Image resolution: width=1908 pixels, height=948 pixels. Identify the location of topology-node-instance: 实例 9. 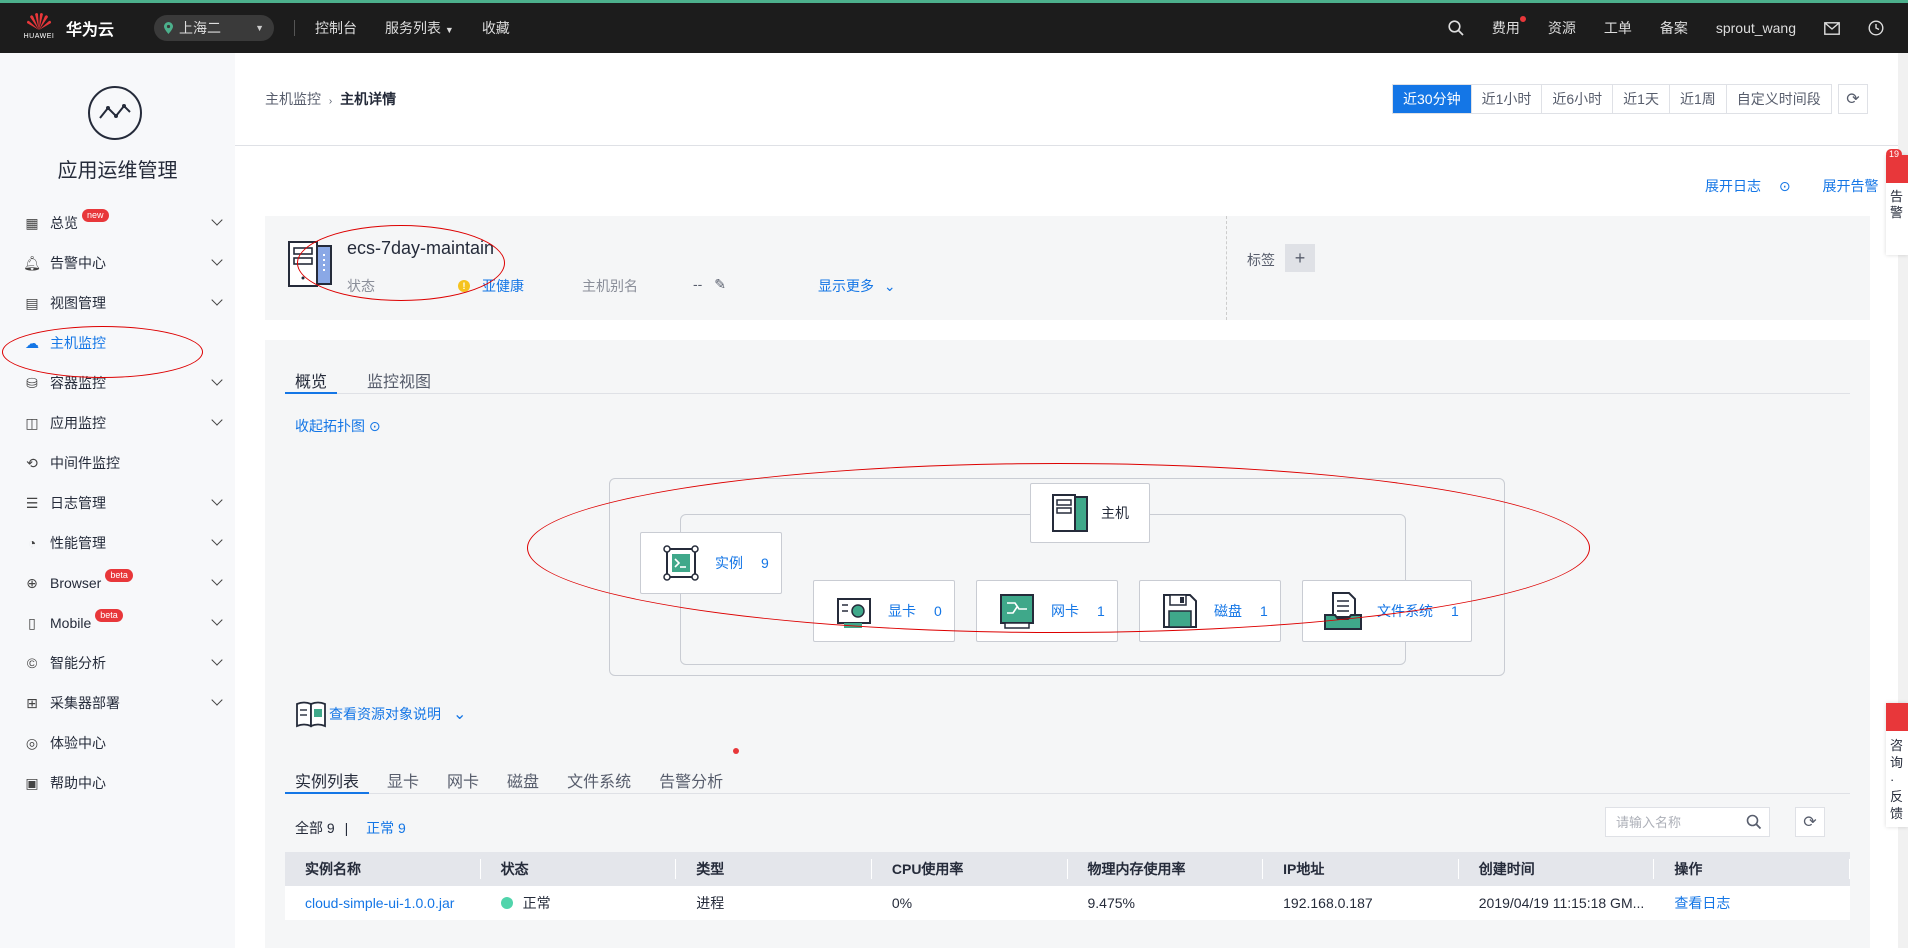
(711, 563).